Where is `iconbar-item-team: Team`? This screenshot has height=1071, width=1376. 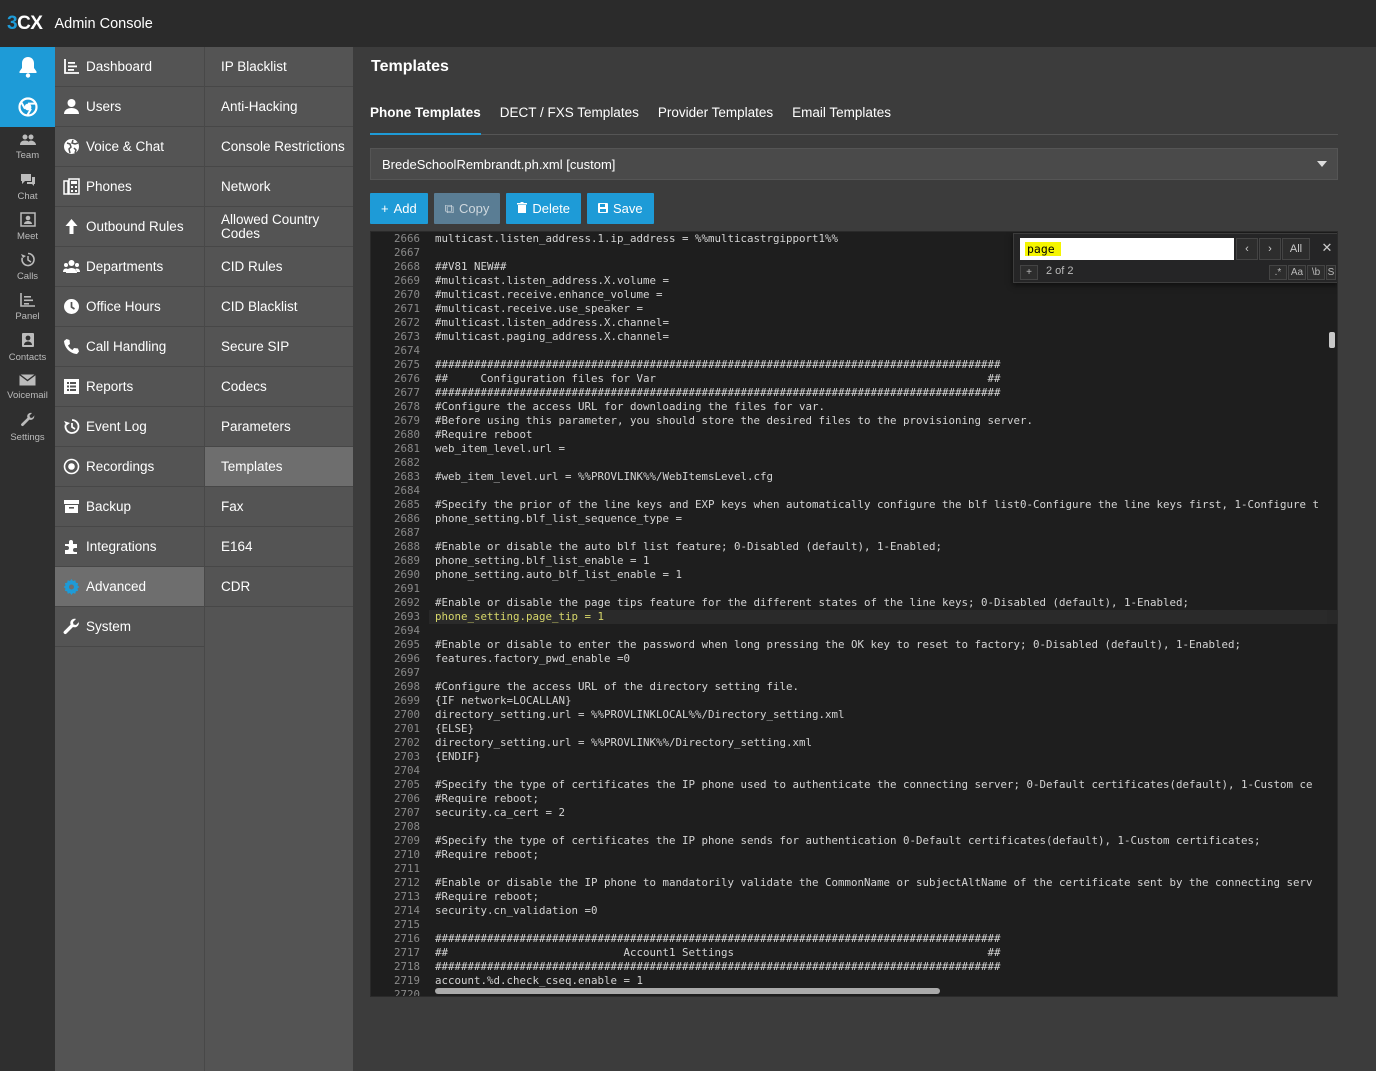
iconbar-item-team: Team is located at coordinates (27, 147).